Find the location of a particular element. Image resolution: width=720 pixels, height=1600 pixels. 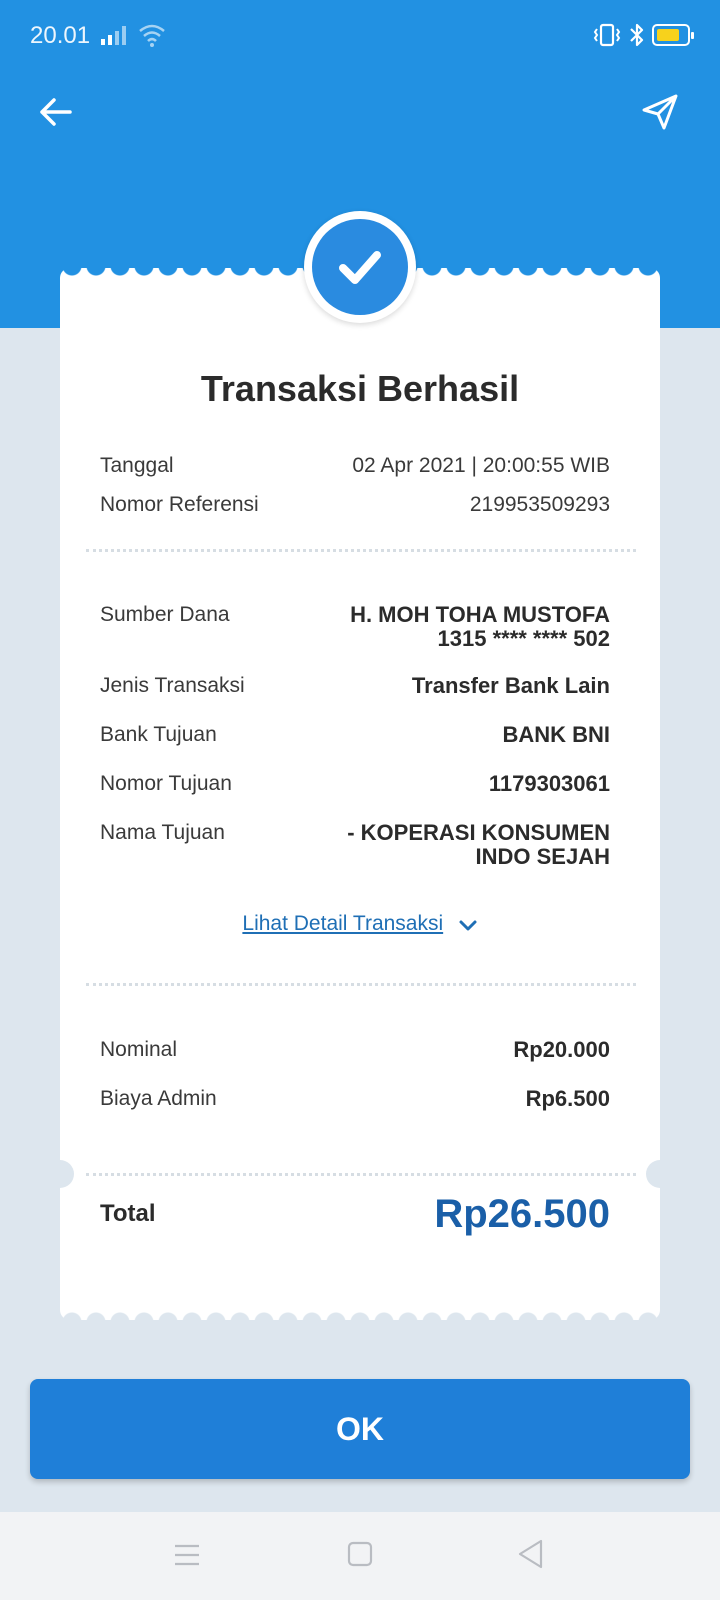

destination-number-value: 1179303061 is located at coordinates (549, 783).